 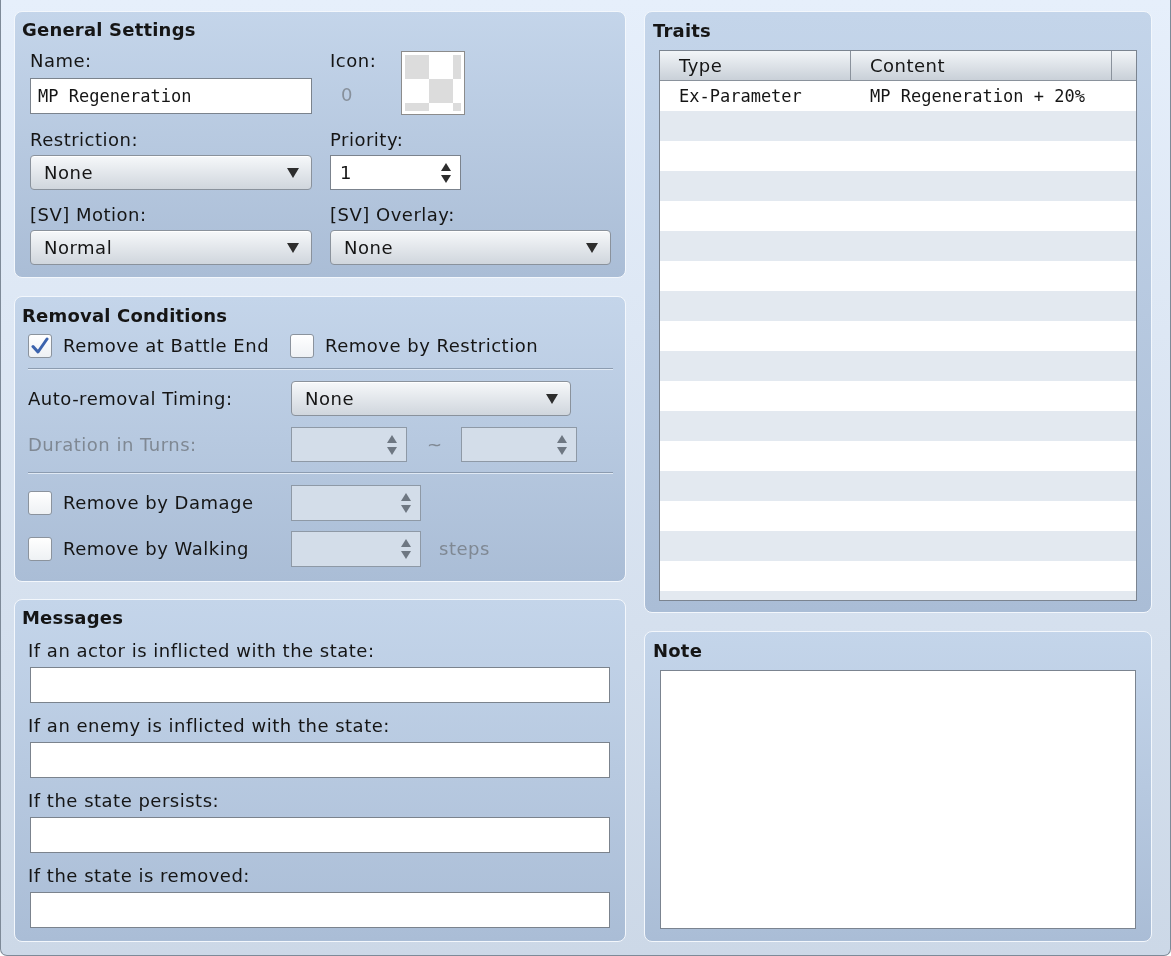 What do you see at coordinates (109, 30) in the screenshot?
I see `panel-title: General Settings` at bounding box center [109, 30].